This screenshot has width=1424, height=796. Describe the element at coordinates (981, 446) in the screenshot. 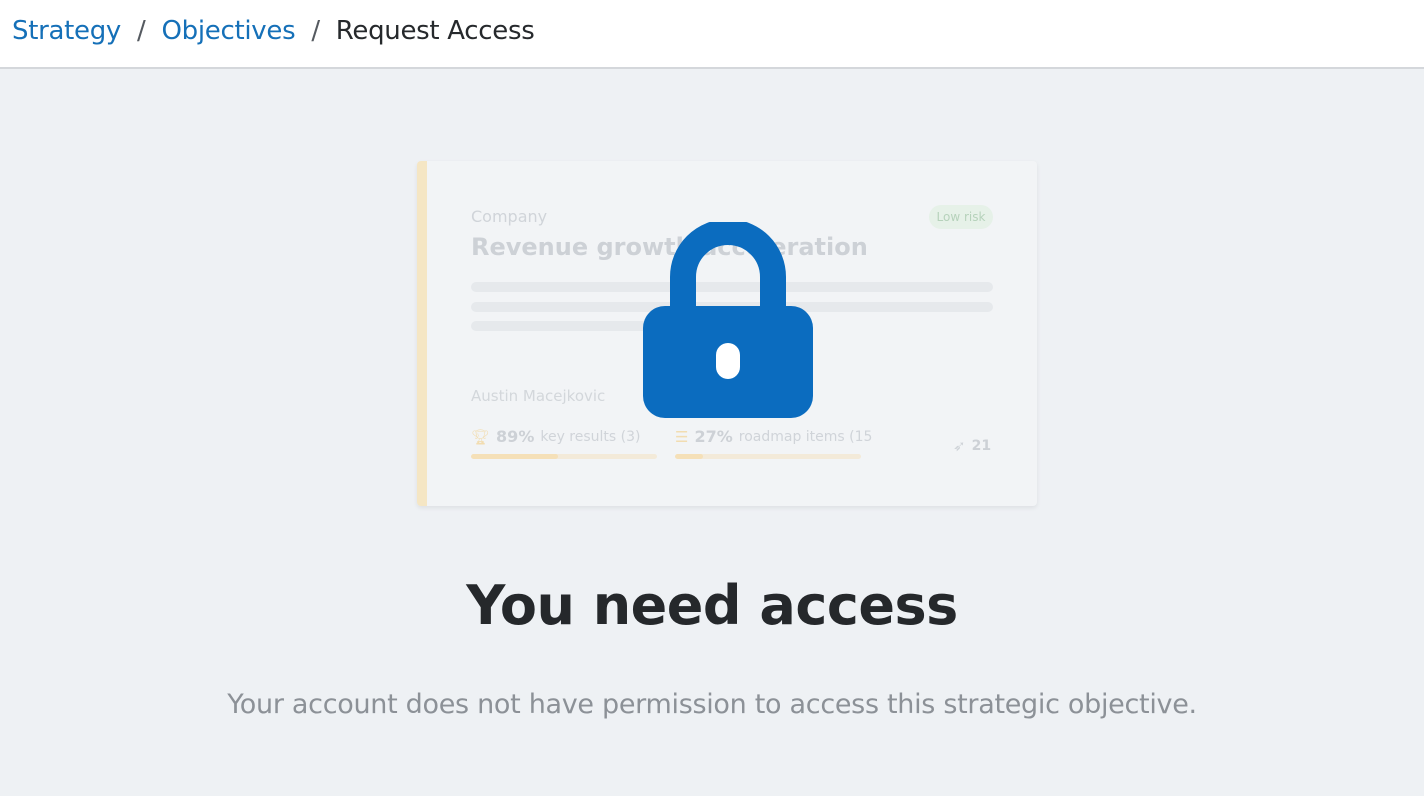

I see `item-count-value: 21` at that location.